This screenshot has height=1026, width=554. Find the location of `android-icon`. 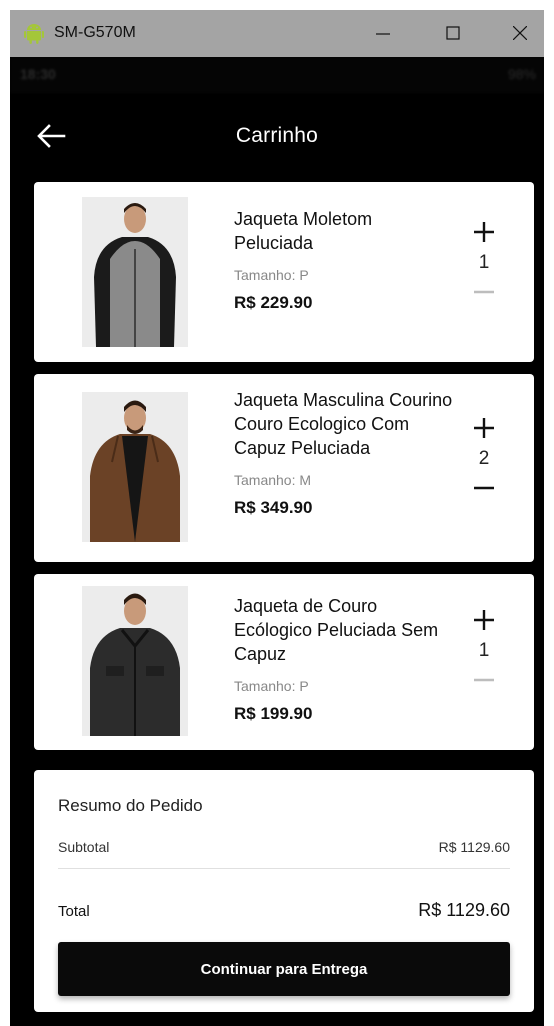

android-icon is located at coordinates (34, 34).